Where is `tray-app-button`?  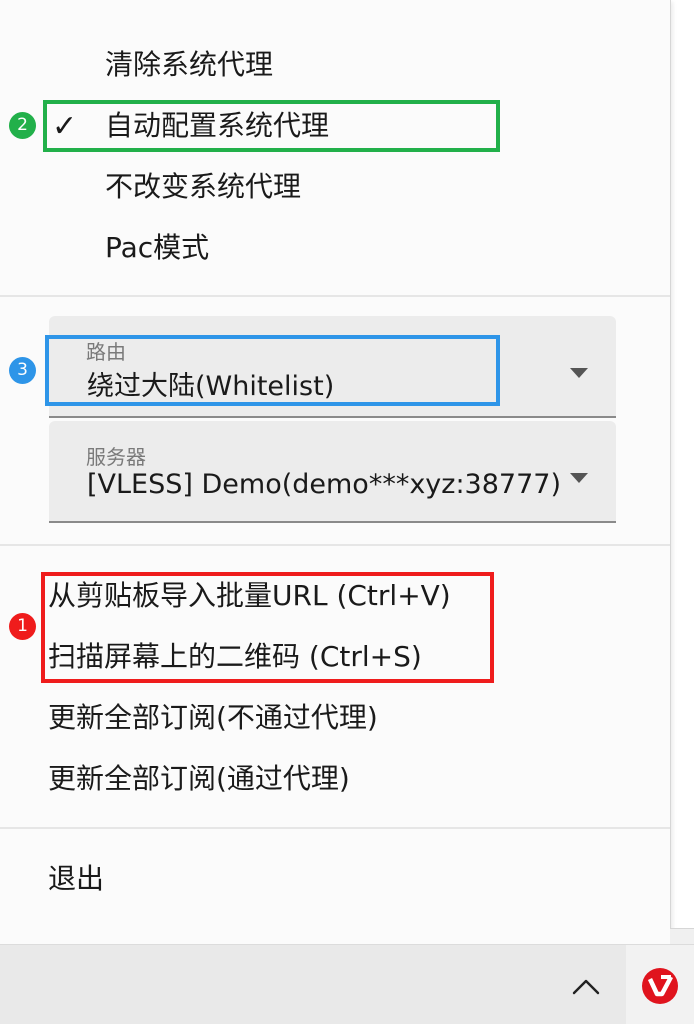
tray-app-button is located at coordinates (660, 984).